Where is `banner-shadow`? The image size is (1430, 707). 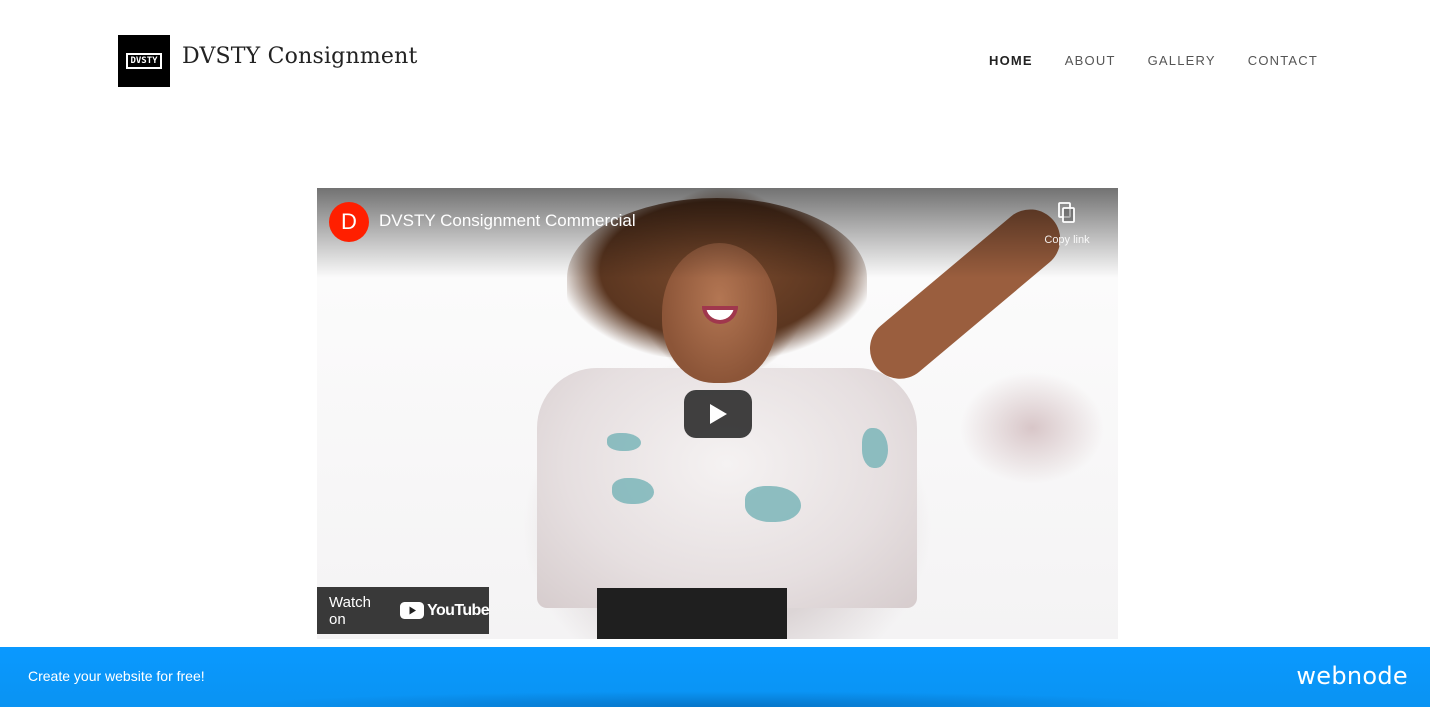 banner-shadow is located at coordinates (720, 699).